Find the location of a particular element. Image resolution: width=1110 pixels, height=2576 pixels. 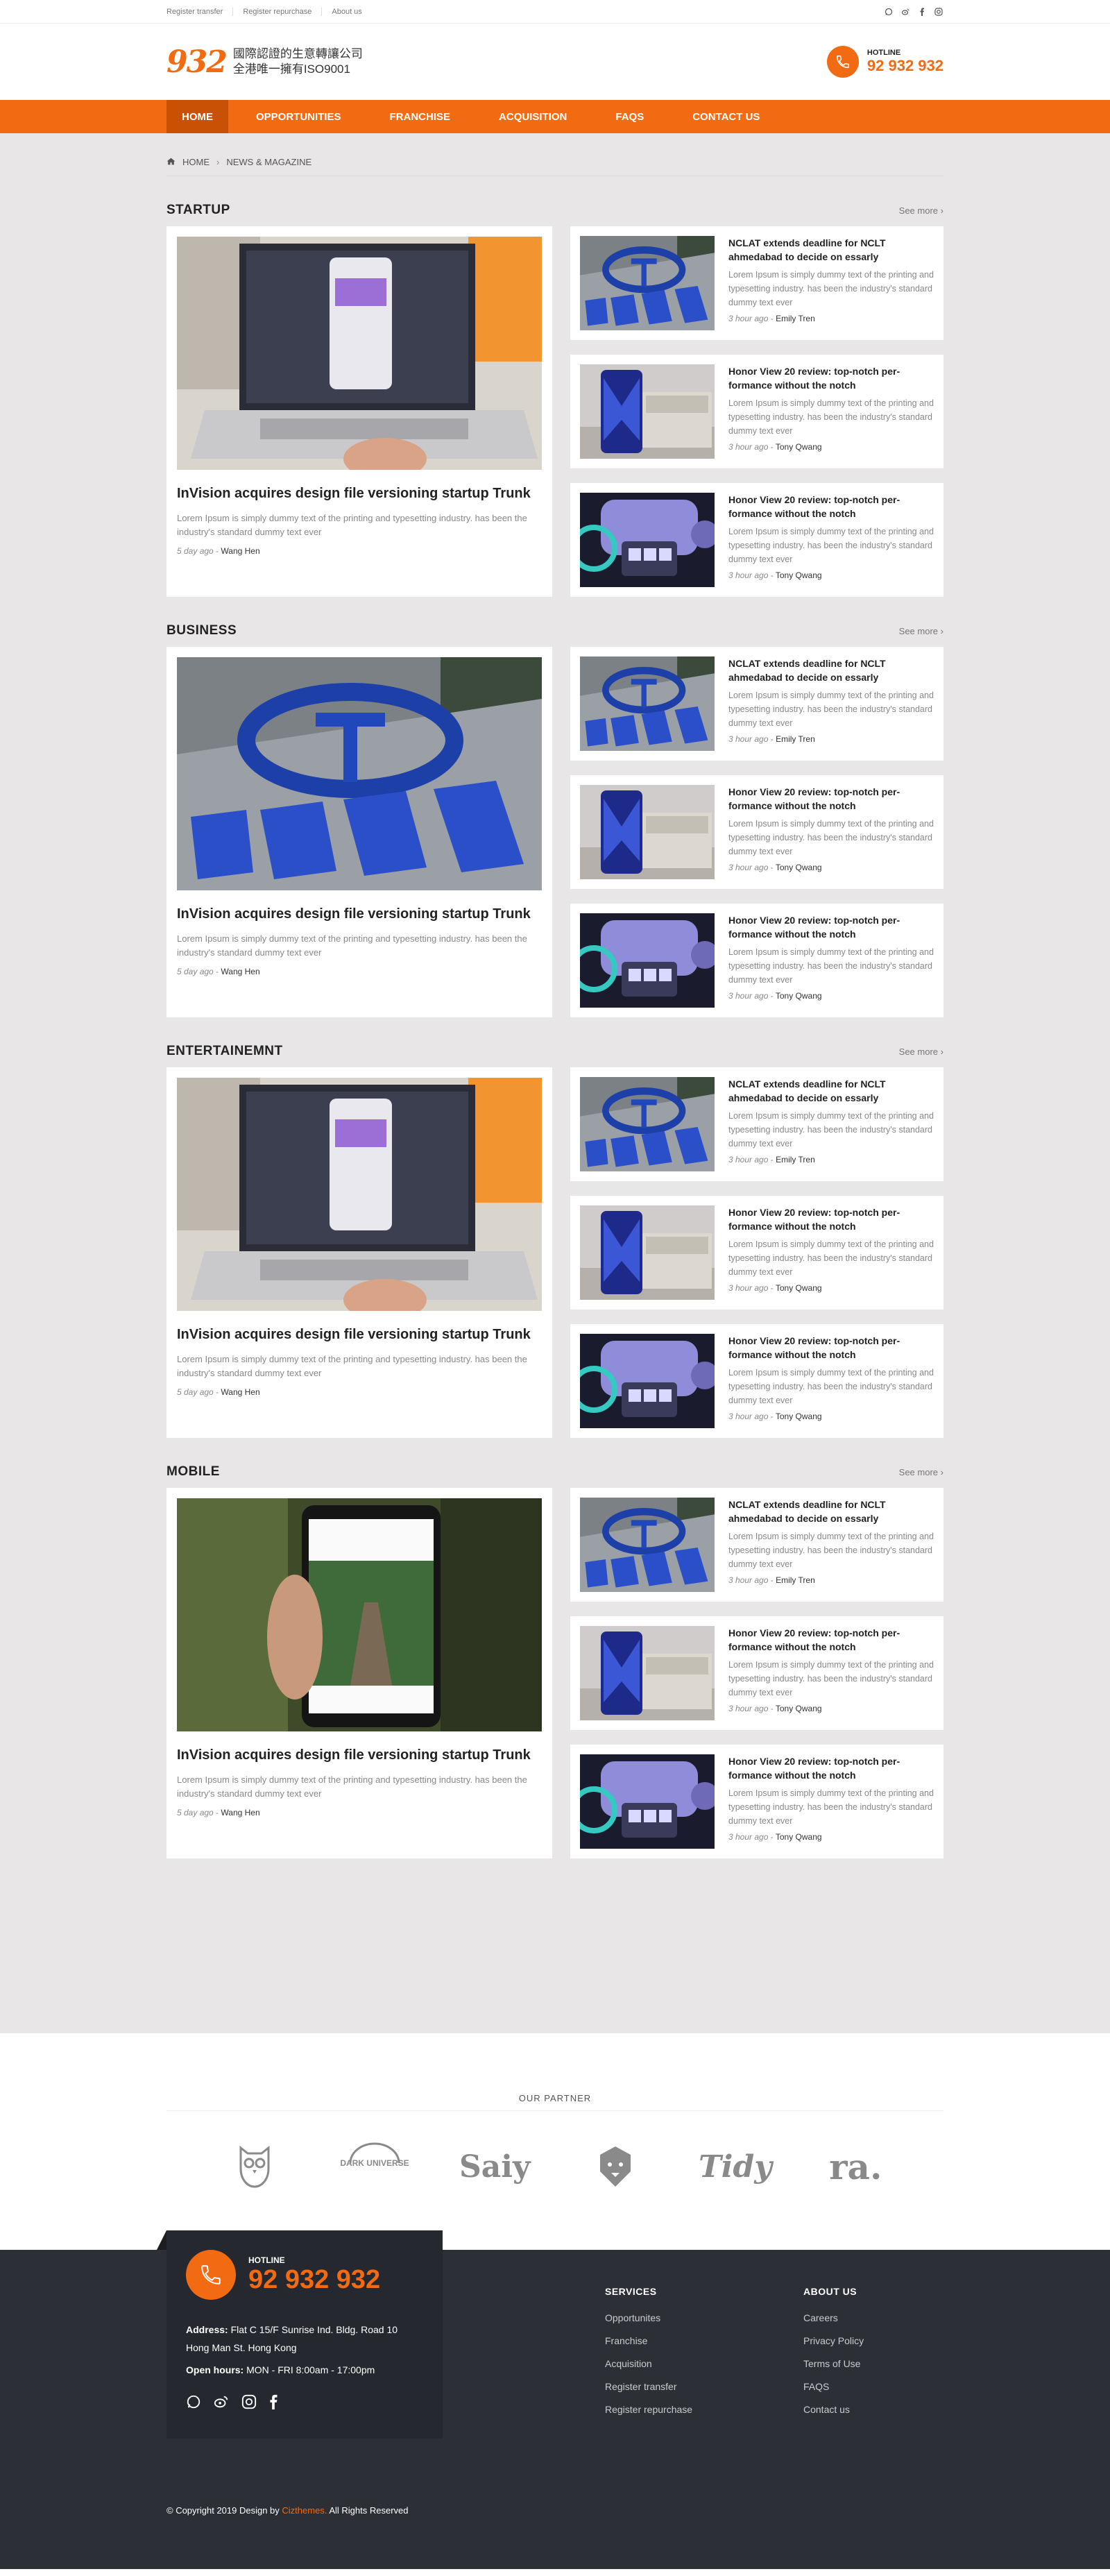

footer-link-register-transfer: Register transfer is located at coordinates (648, 2387).